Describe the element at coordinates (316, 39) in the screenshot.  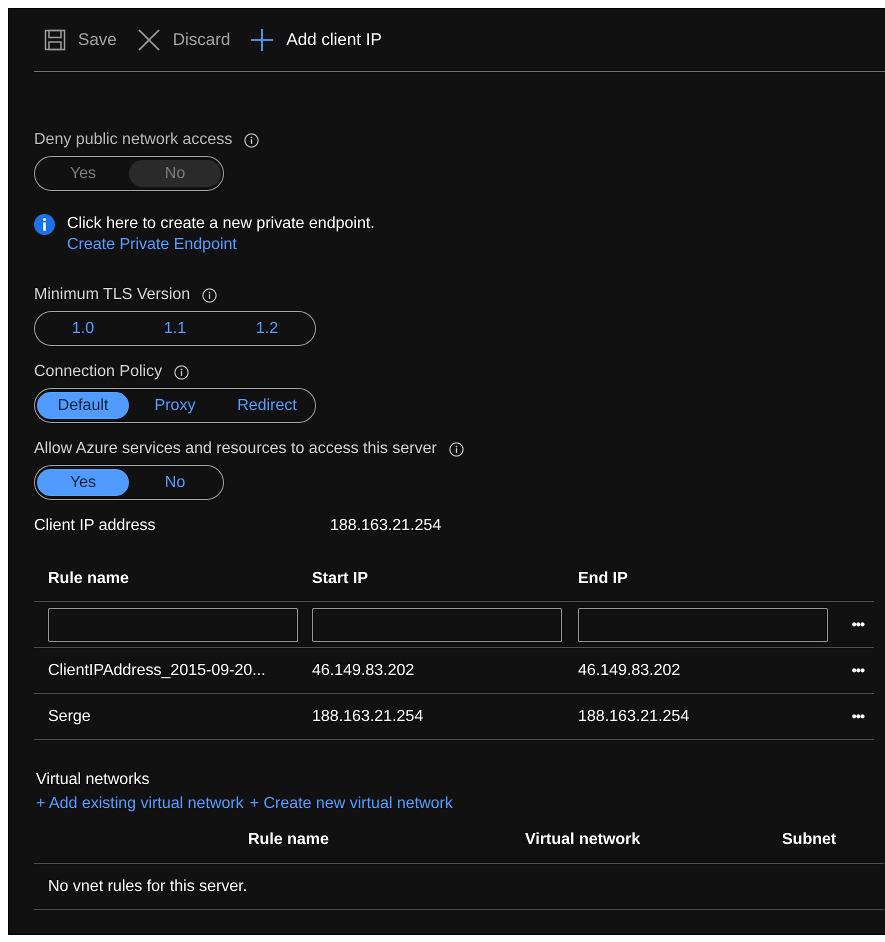
I see `toolbar-button: Add client IP` at that location.